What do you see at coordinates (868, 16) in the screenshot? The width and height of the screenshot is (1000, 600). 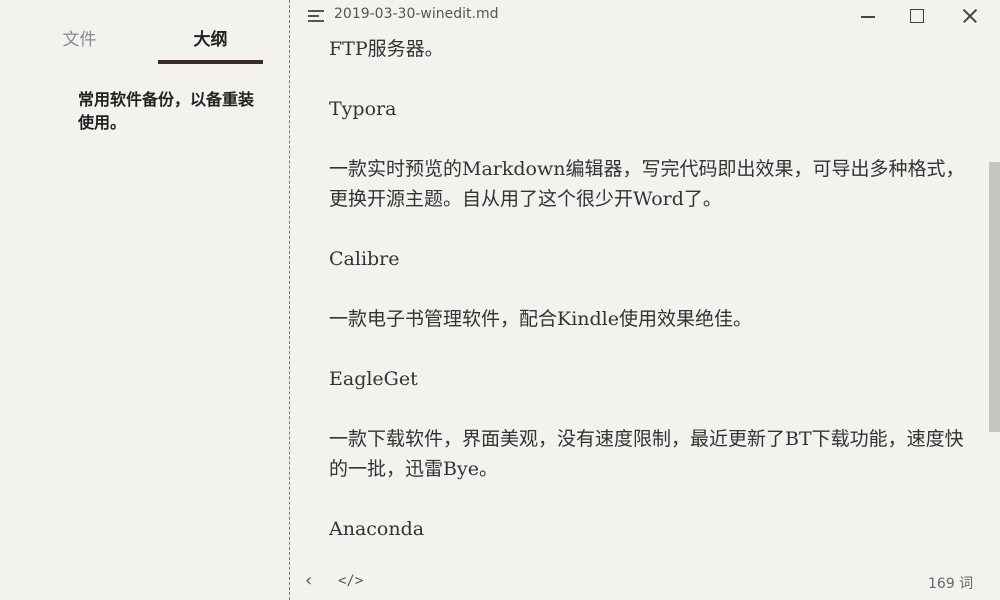 I see `minimize-icon` at bounding box center [868, 16].